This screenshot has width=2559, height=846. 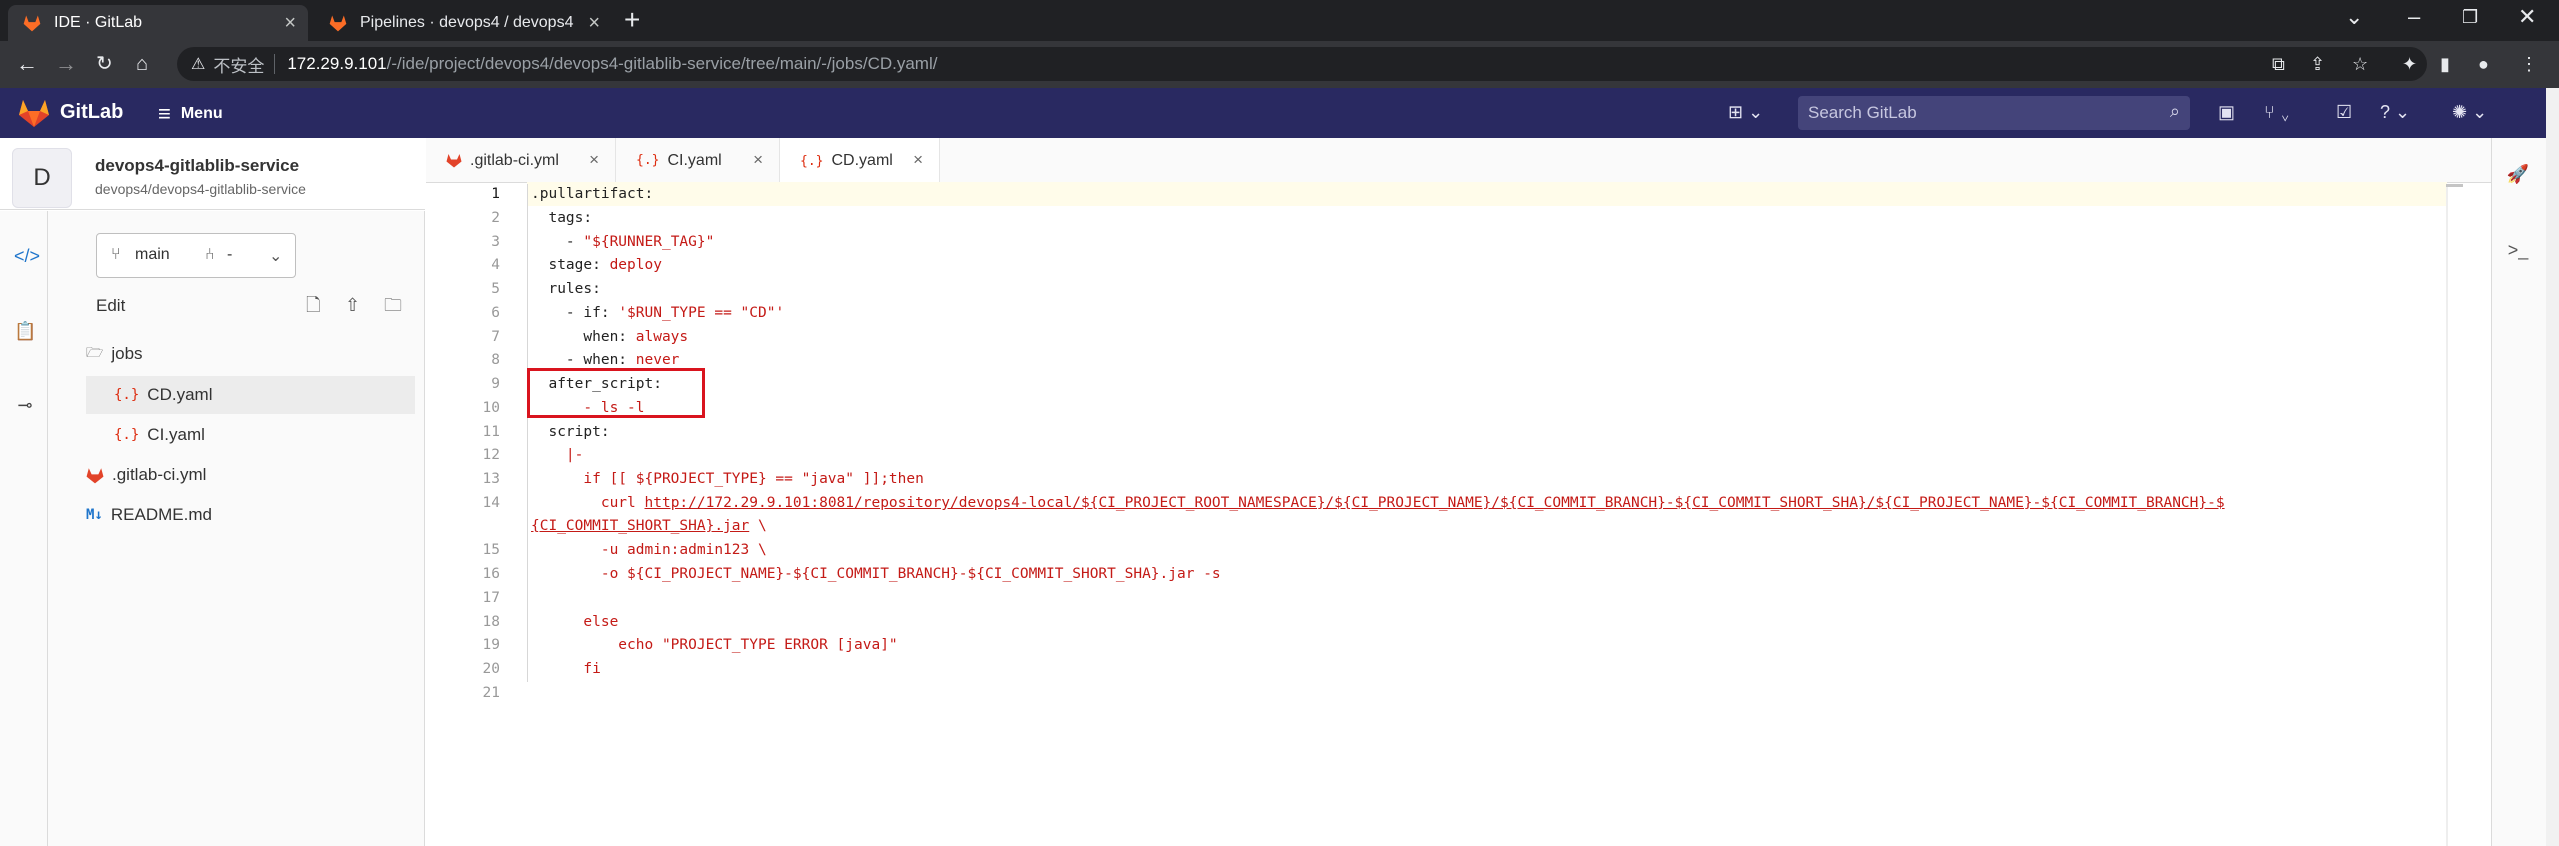 What do you see at coordinates (463, 23) in the screenshot?
I see `browser-tab-pipelines: Pipelines · devops4 / devops4 ×` at bounding box center [463, 23].